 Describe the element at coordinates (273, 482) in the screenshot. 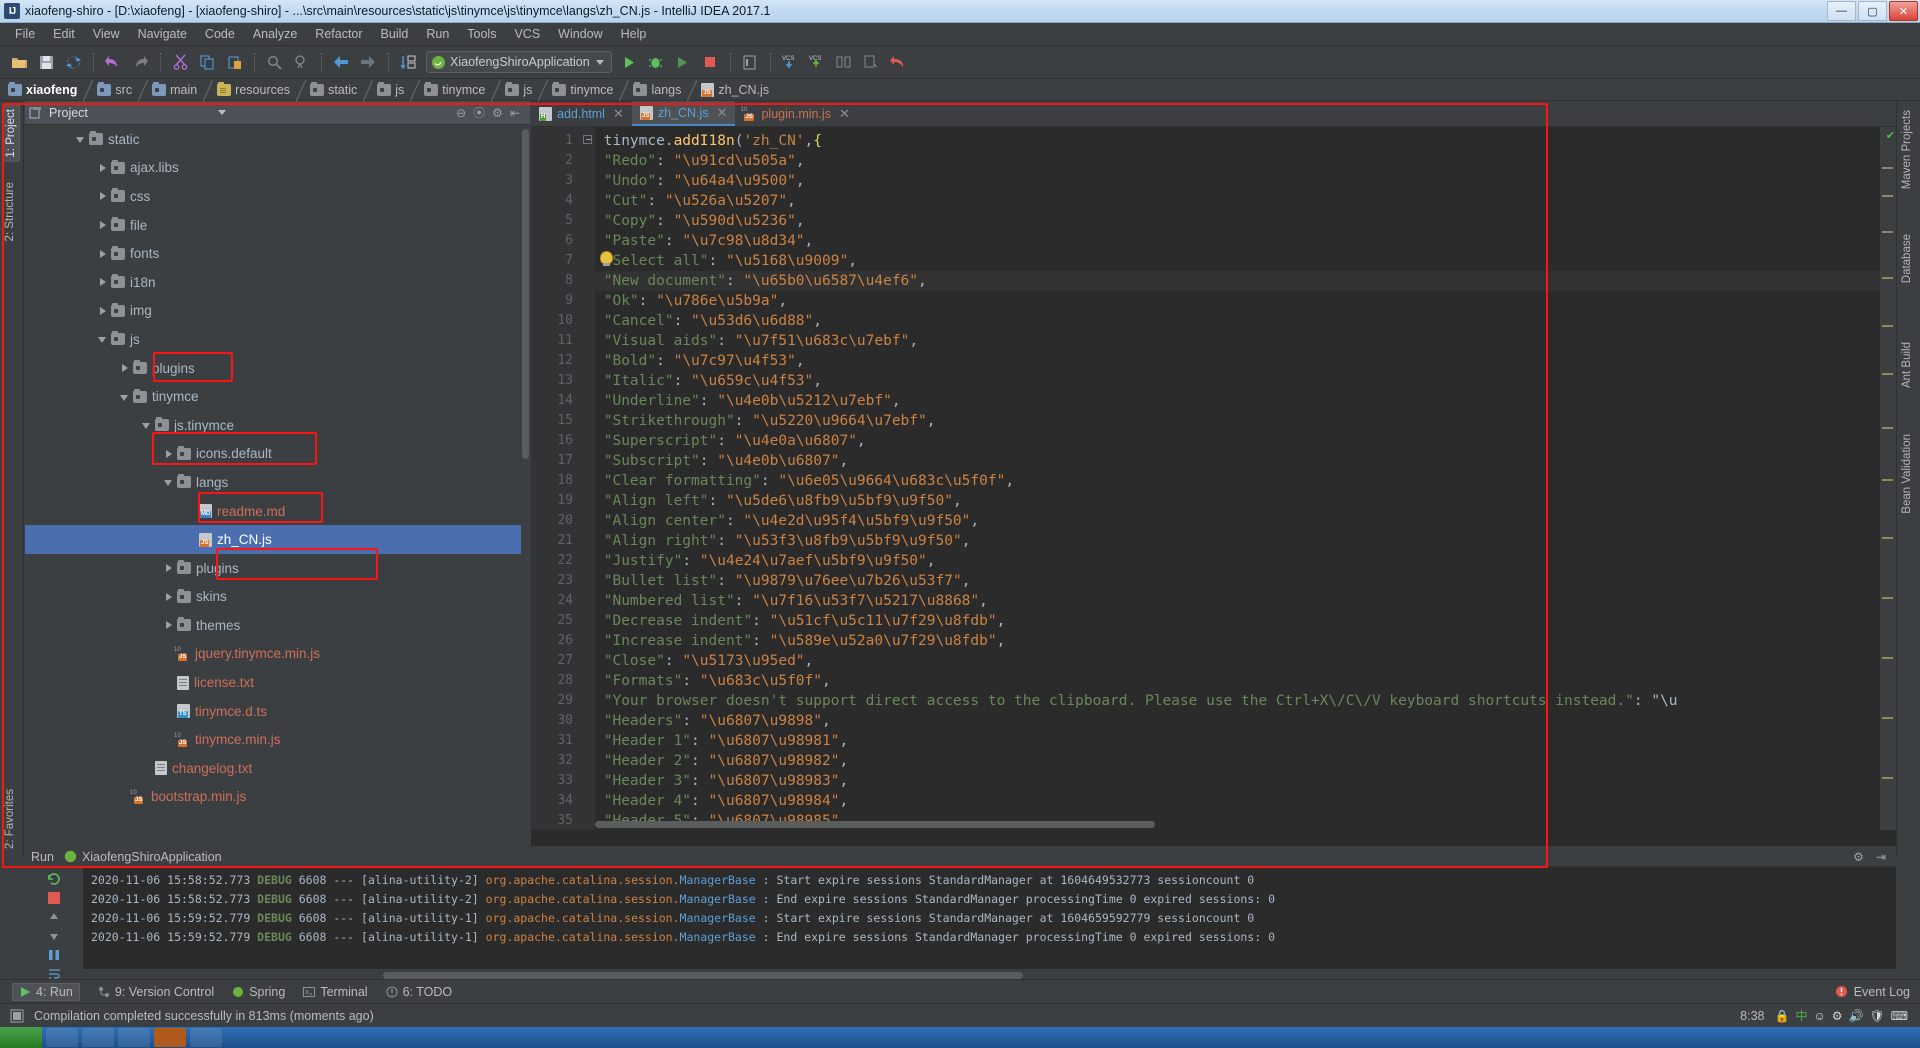

I see `tree-node-langs: langs` at that location.